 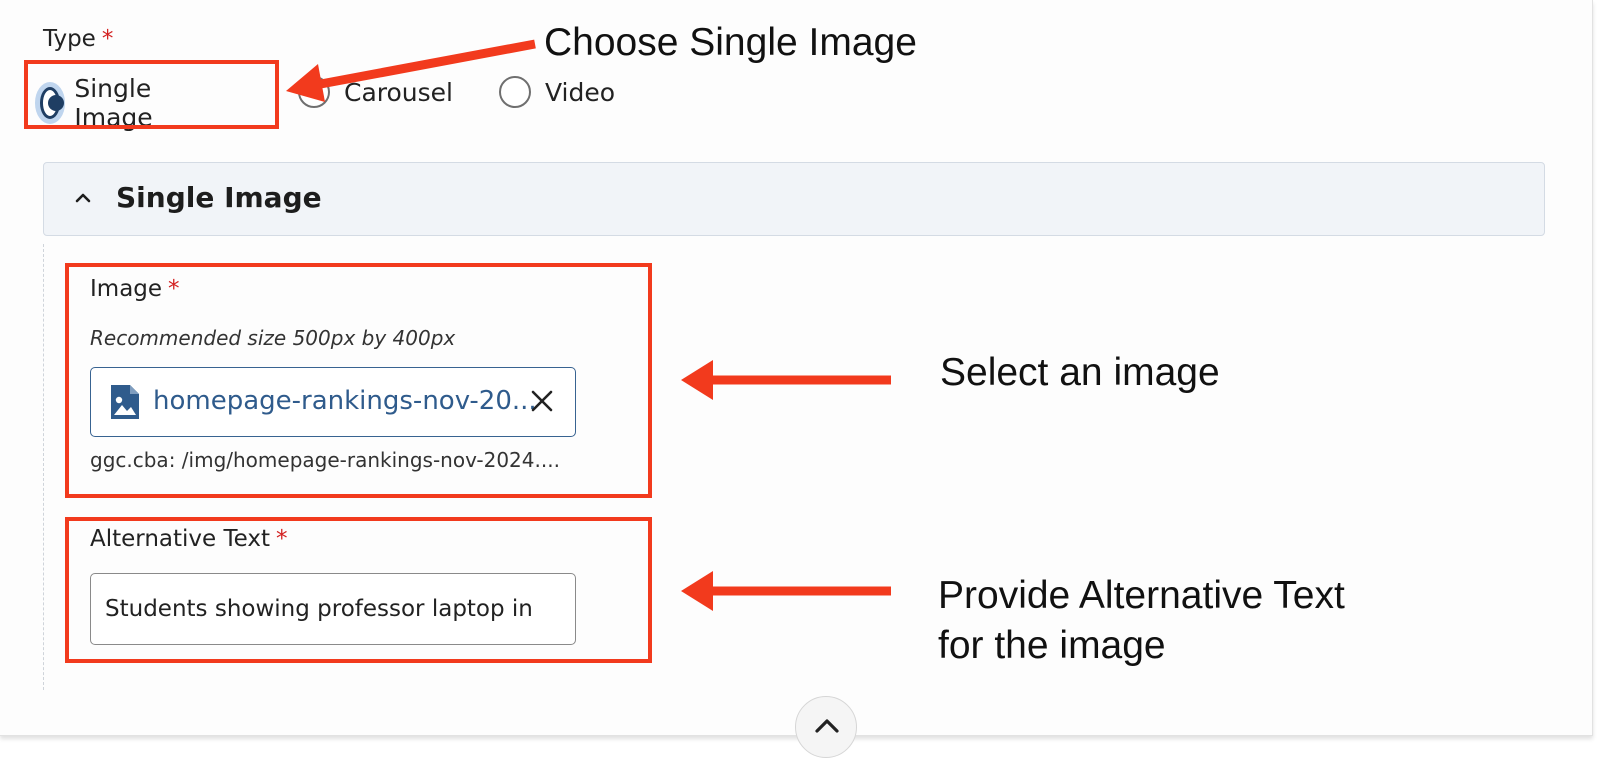 What do you see at coordinates (786, 591) in the screenshot?
I see `annotation-arrow-alt-text` at bounding box center [786, 591].